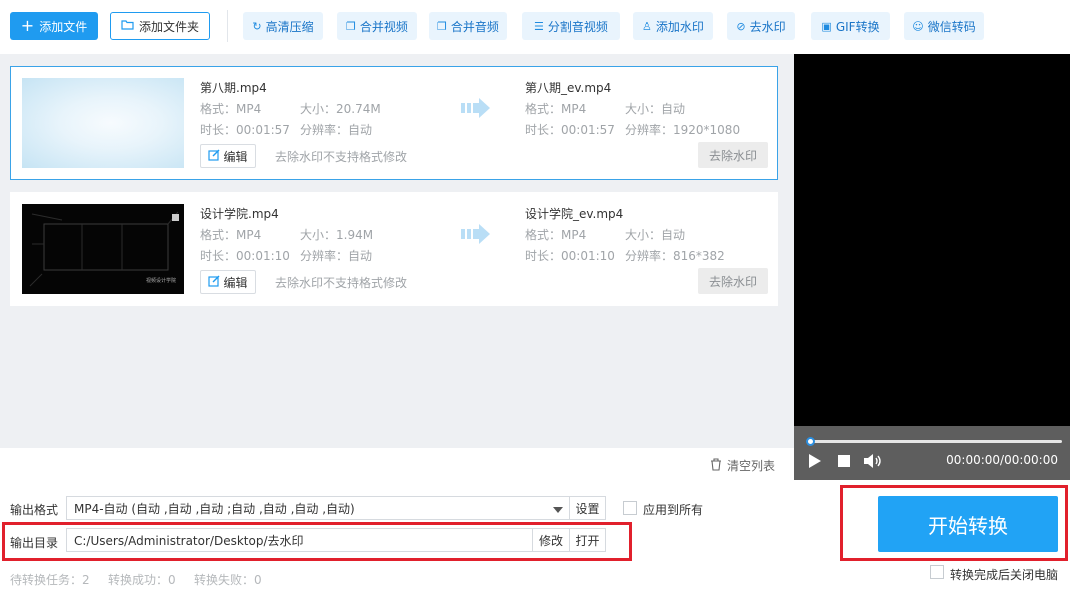 The height and width of the screenshot is (590, 1070). I want to click on tool-label: 去水印, so click(767, 26).